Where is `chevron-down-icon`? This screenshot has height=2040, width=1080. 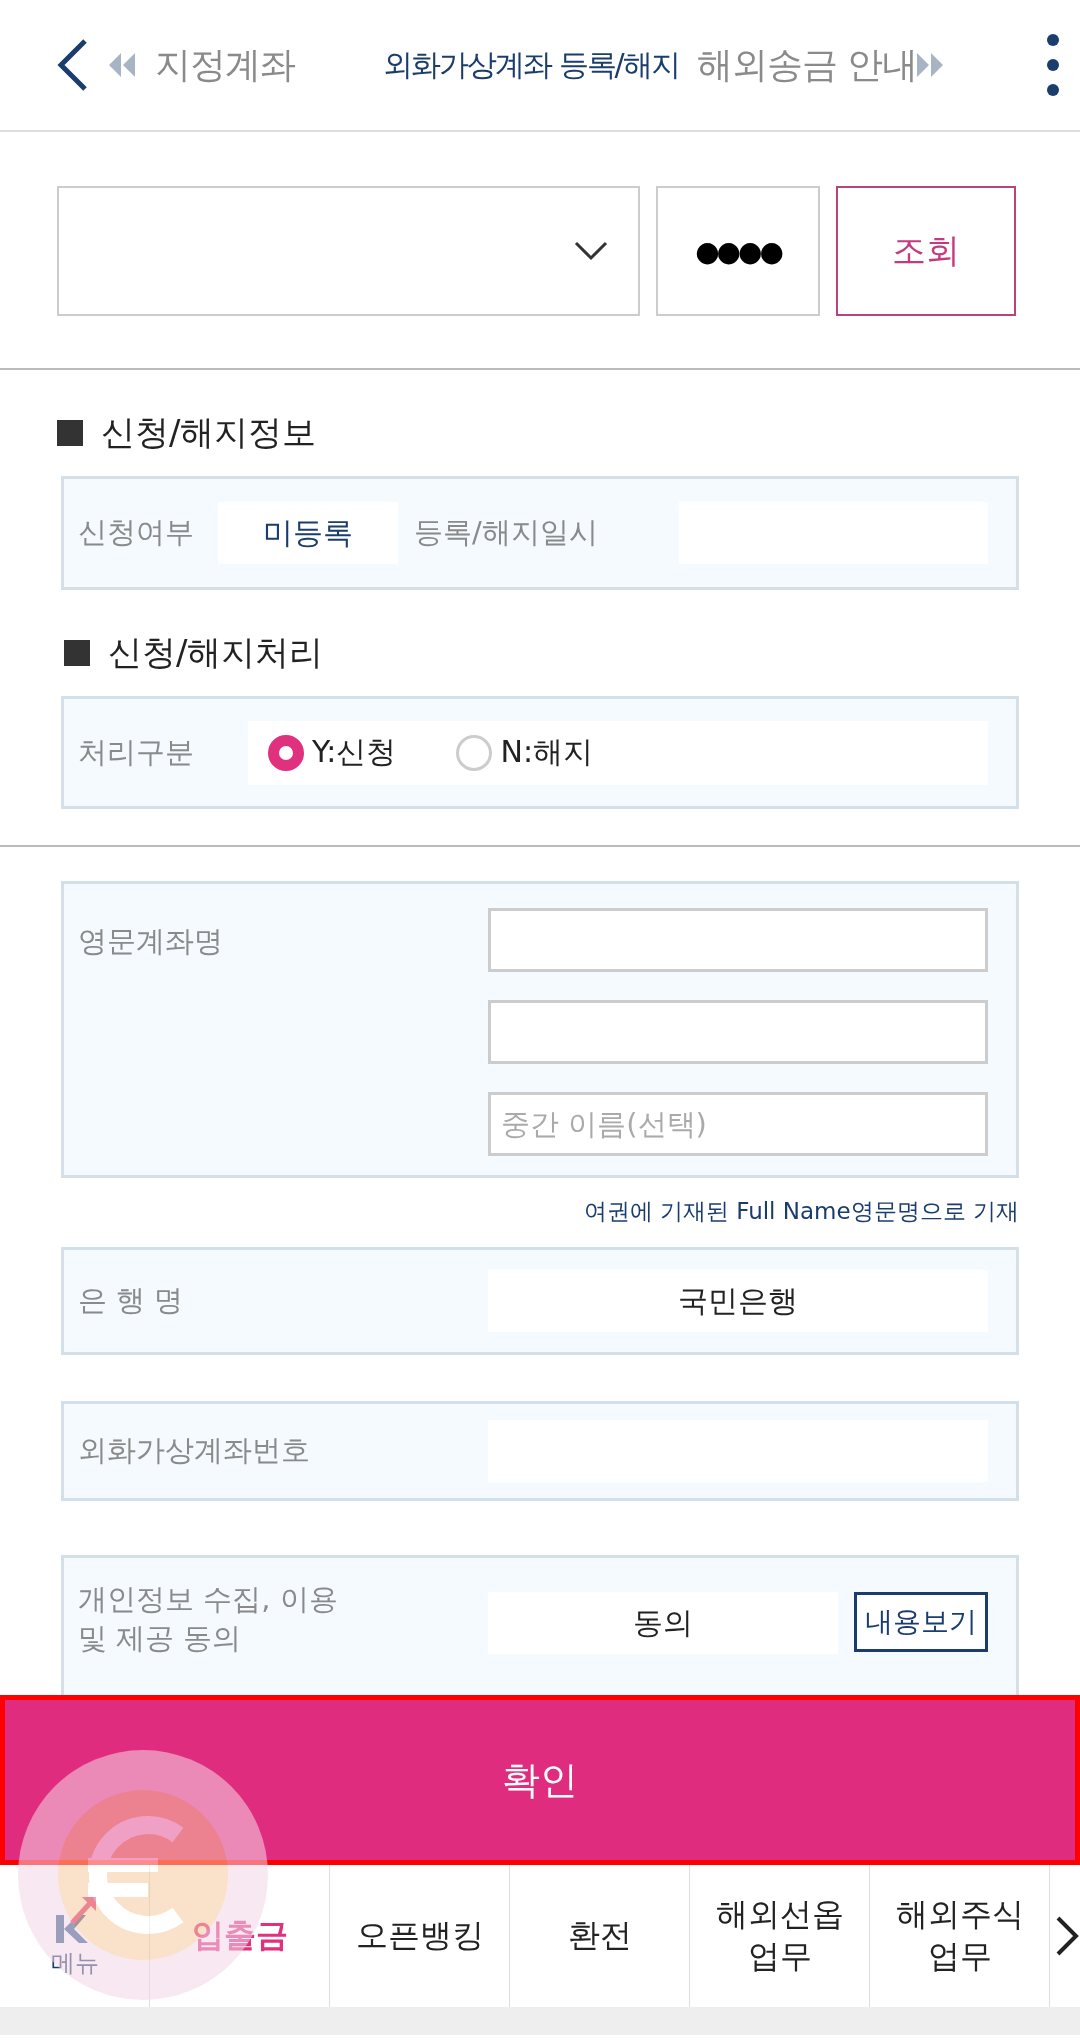
chevron-down-icon is located at coordinates (591, 251).